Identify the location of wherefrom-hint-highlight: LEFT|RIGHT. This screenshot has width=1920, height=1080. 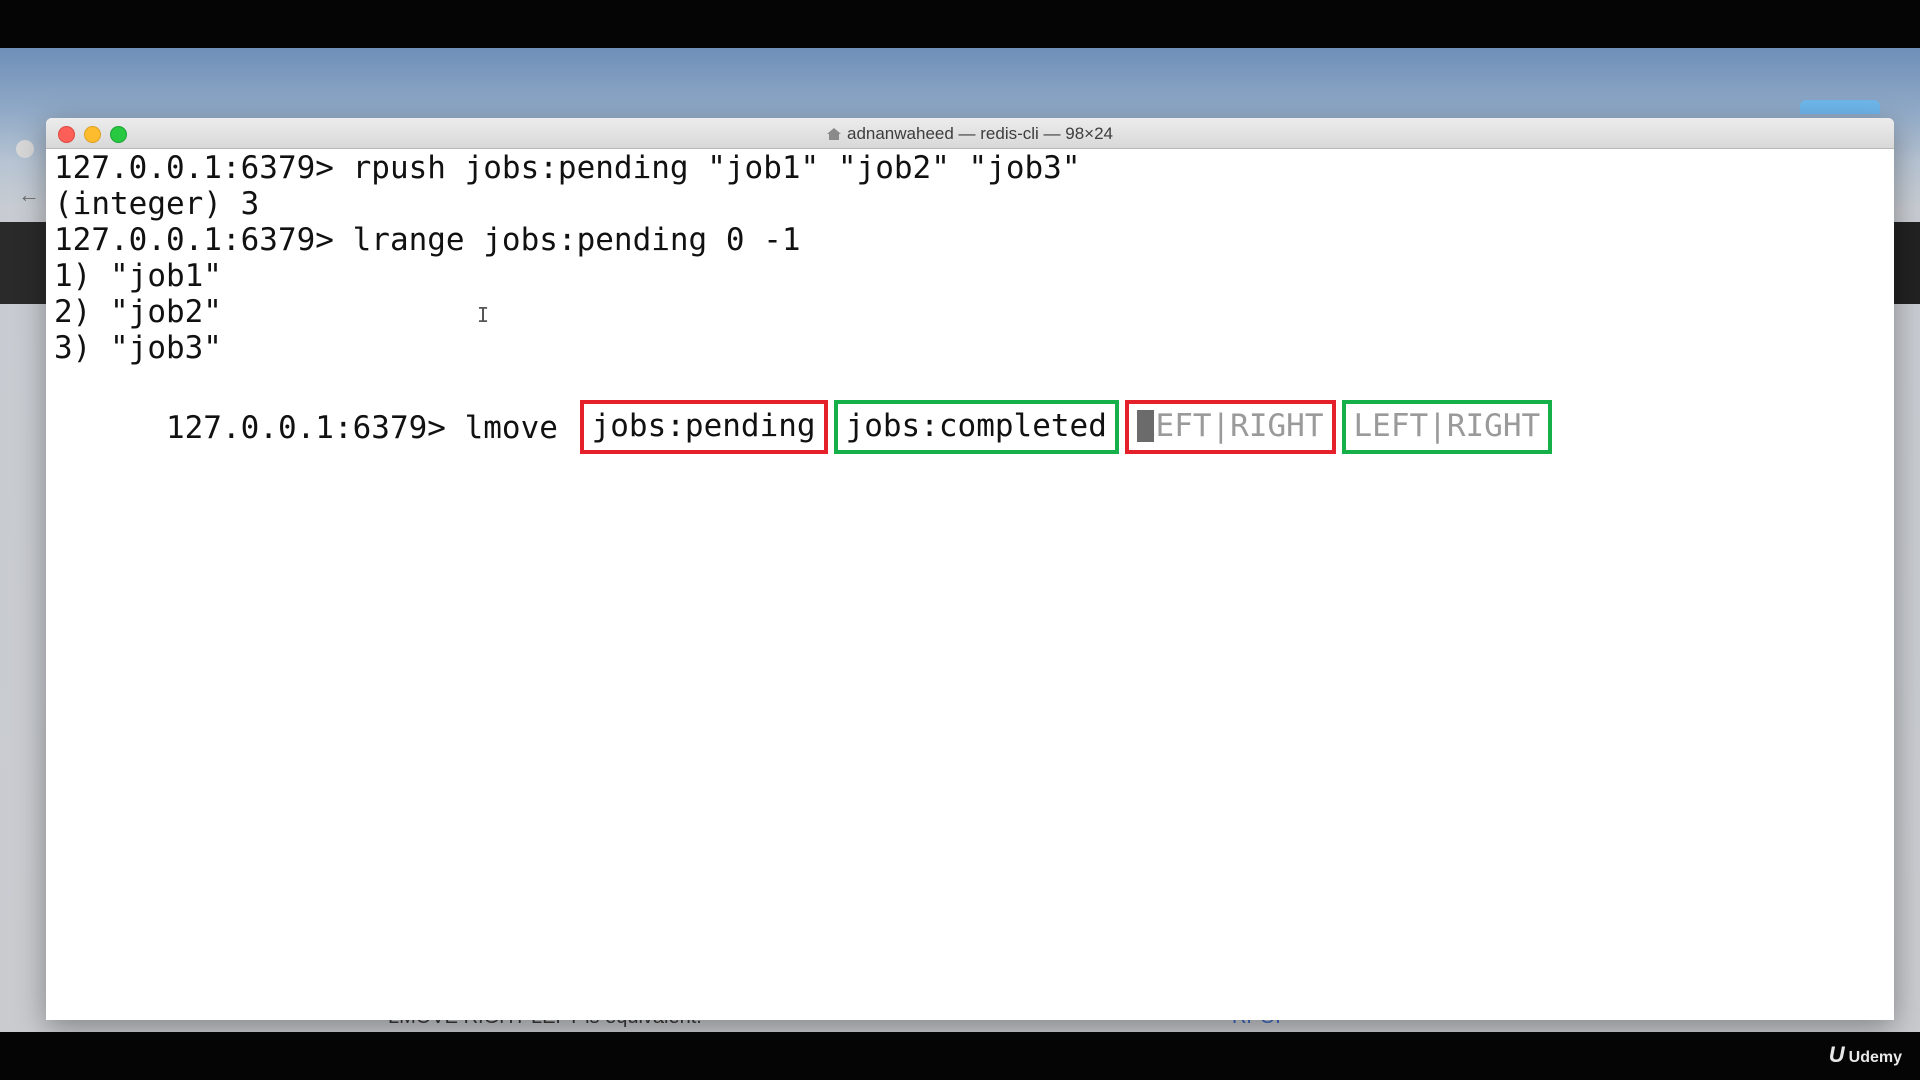
(1230, 427).